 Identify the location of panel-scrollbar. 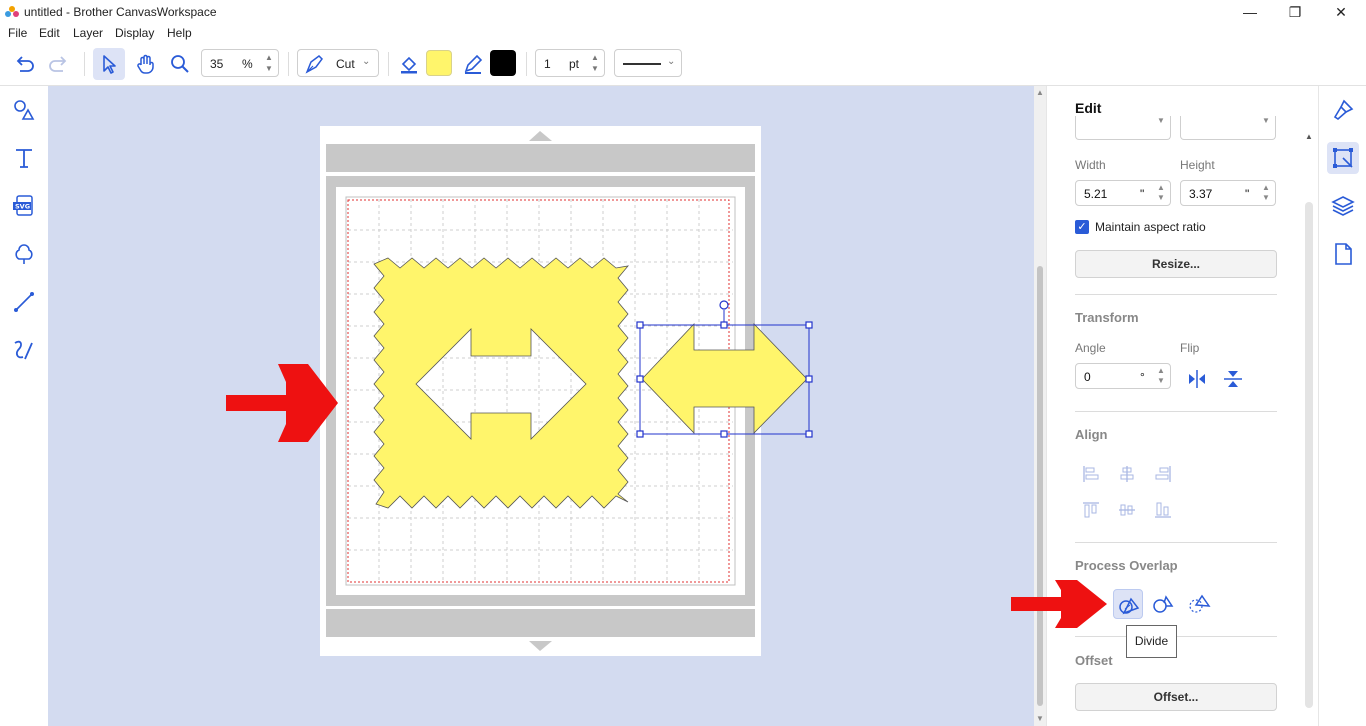
(1309, 455).